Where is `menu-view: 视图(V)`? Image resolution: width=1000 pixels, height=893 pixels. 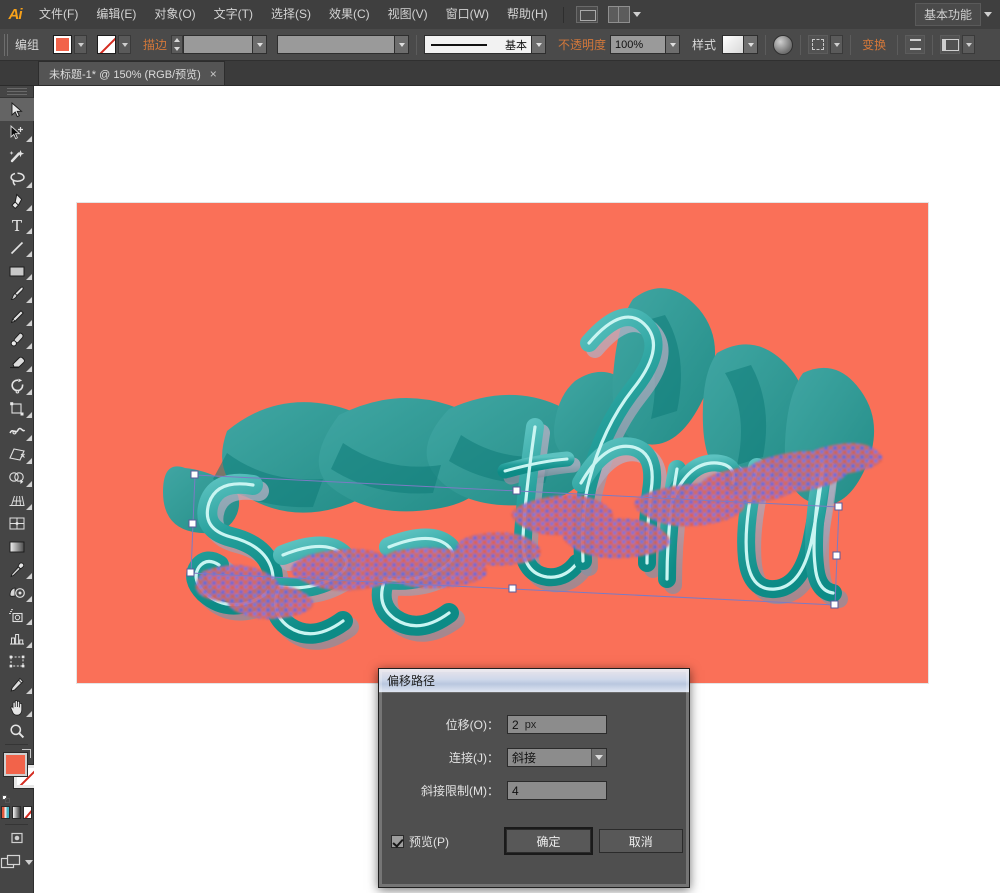
menu-view: 视图(V) is located at coordinates (408, 14).